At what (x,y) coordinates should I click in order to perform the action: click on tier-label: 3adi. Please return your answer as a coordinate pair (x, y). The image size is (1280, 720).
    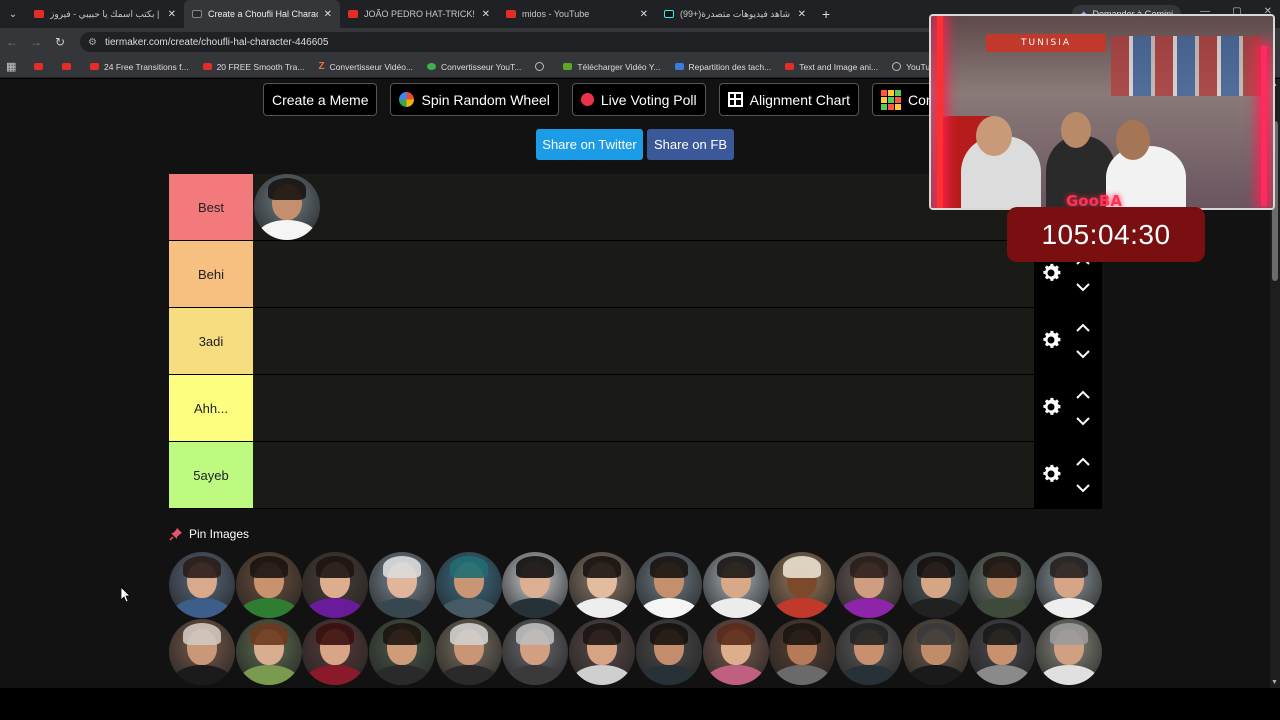
    Looking at the image, I should click on (211, 341).